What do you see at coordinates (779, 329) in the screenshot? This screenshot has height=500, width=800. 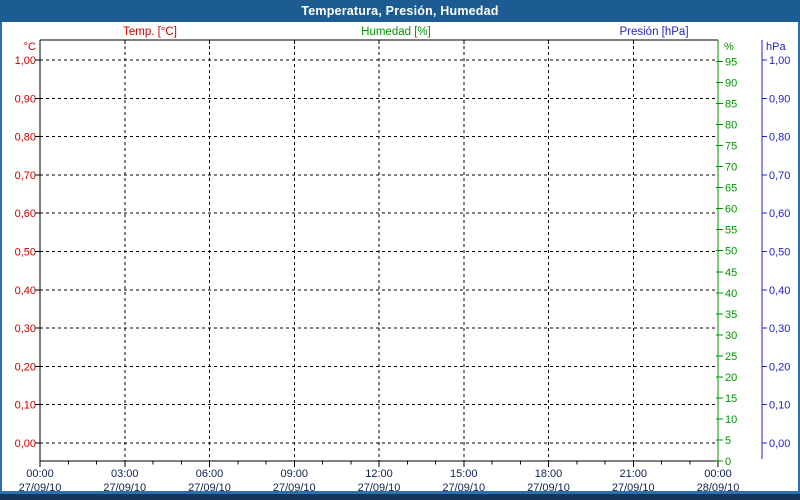 I see `pressure-axis-label: 0,30` at bounding box center [779, 329].